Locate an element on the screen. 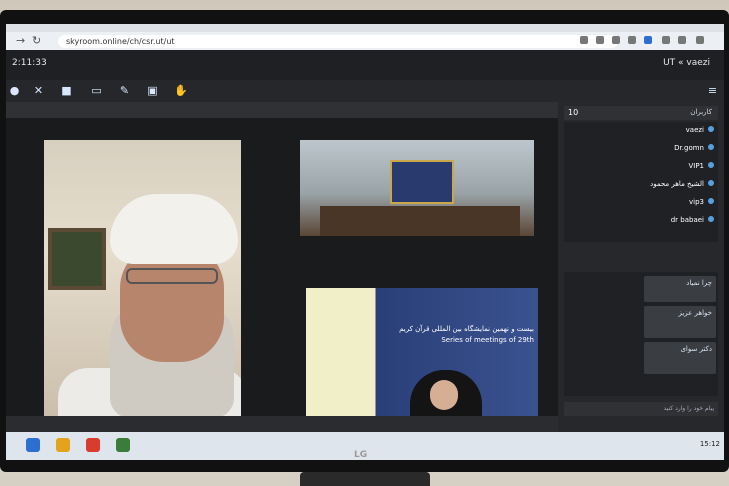 This screenshot has height=486, width=729. folder-icon is located at coordinates (63, 445).